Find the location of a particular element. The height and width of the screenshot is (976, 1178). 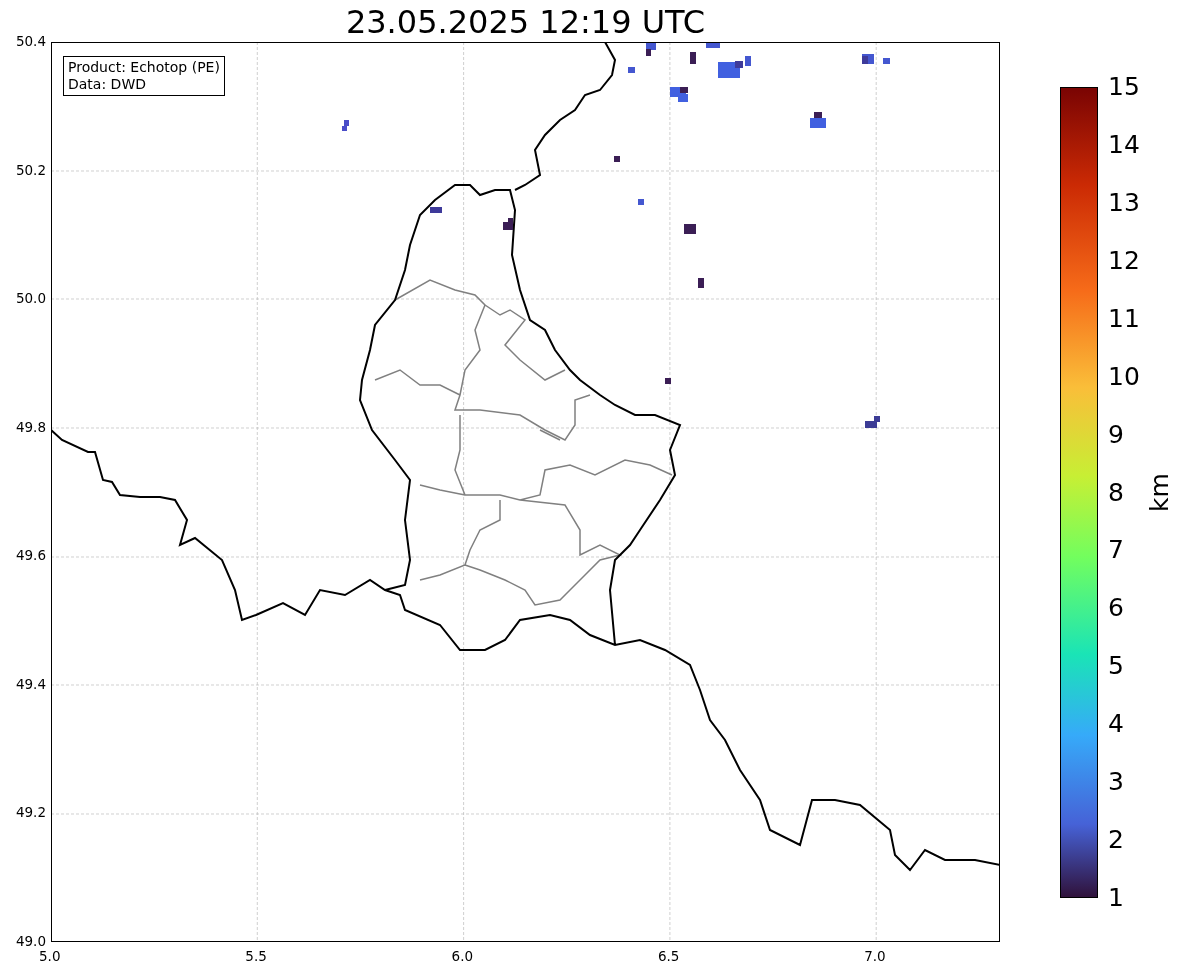

y-axis-tick-label: 50.2 is located at coordinates (30, 169).